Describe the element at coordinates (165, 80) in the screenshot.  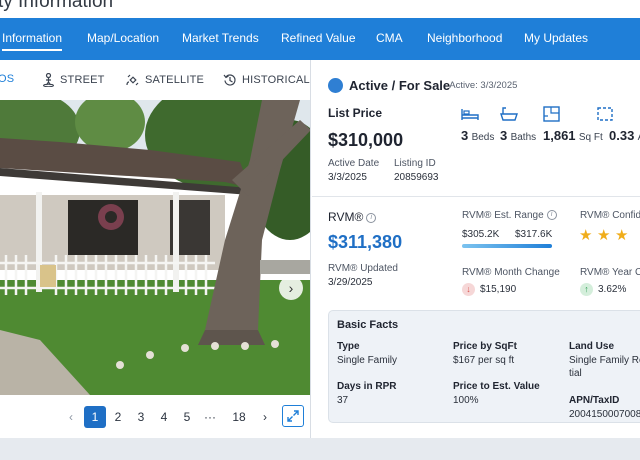
I see `tab-satellite: SATELLITE` at that location.